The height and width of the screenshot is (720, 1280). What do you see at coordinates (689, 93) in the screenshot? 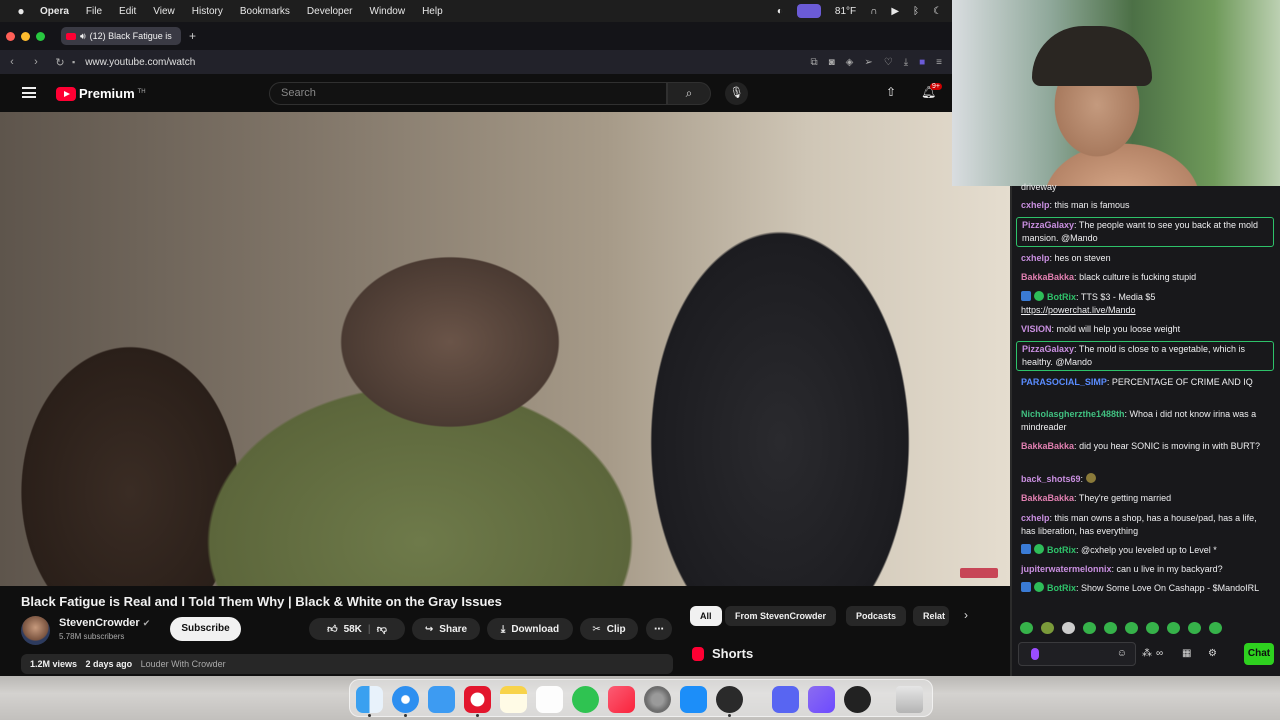
I see `search-button: ⌕` at bounding box center [689, 93].